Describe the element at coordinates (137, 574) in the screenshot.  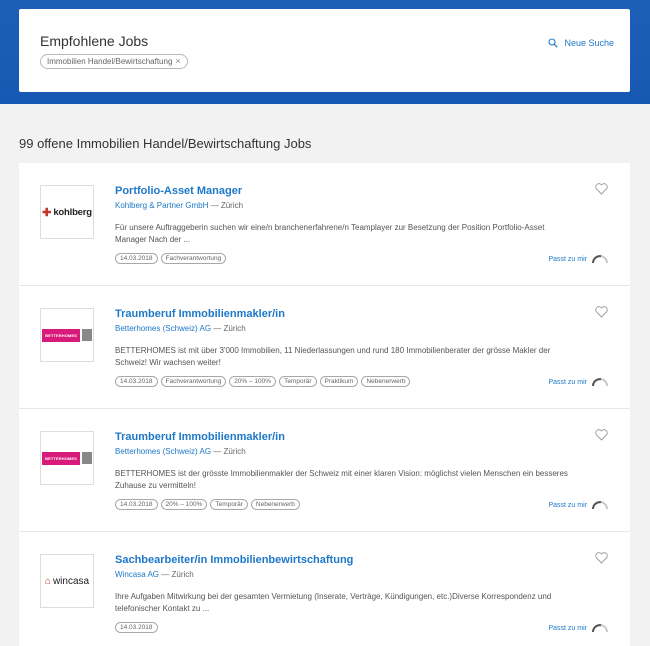
I see `company-link: Wincasa AG` at that location.